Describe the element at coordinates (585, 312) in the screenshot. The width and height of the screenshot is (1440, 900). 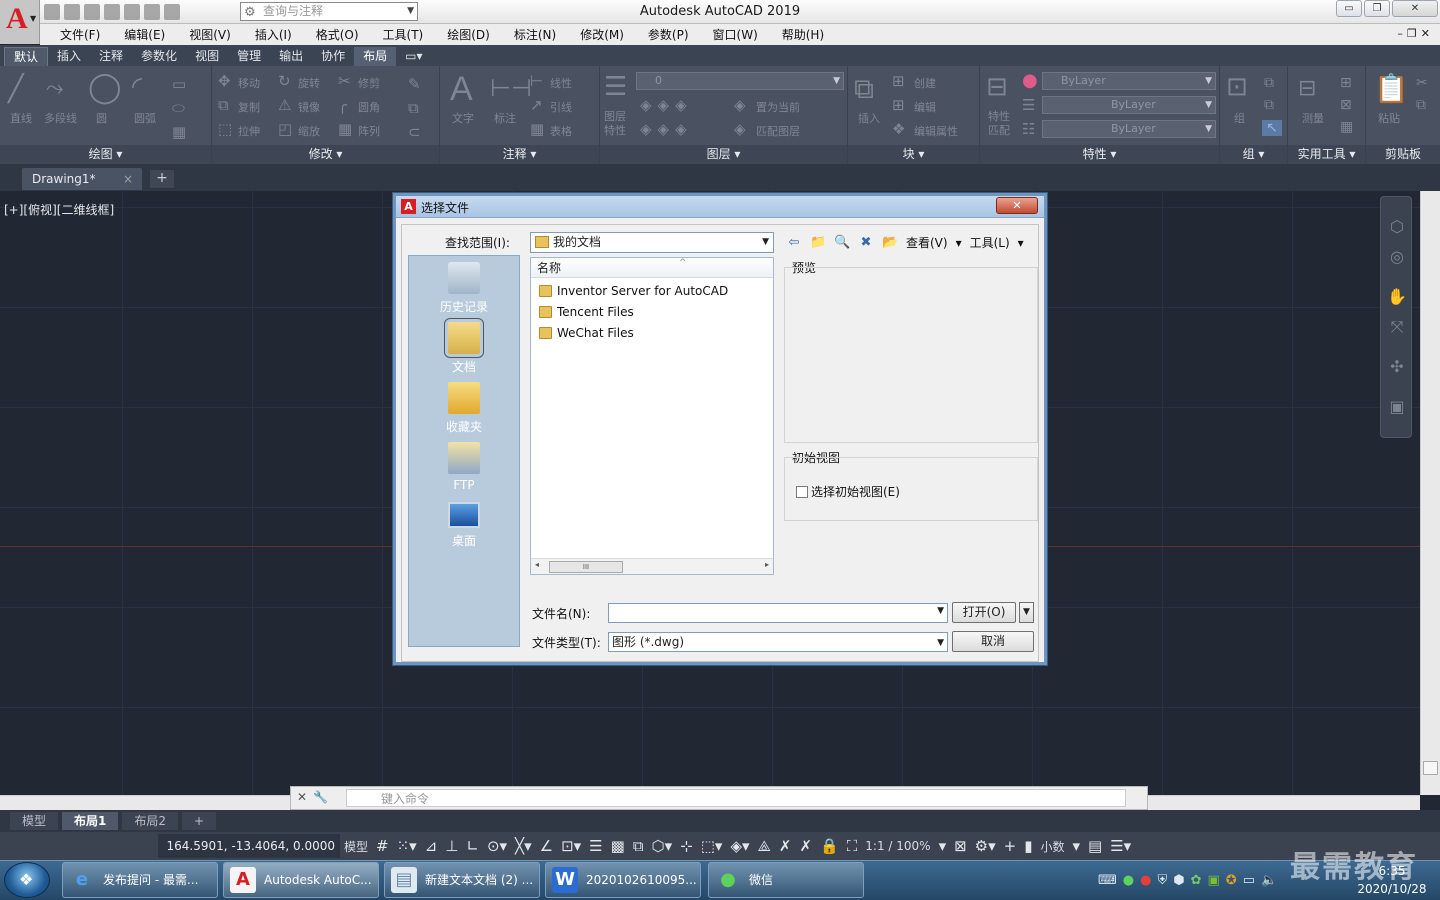
I see `list-item: Tencent Files` at that location.